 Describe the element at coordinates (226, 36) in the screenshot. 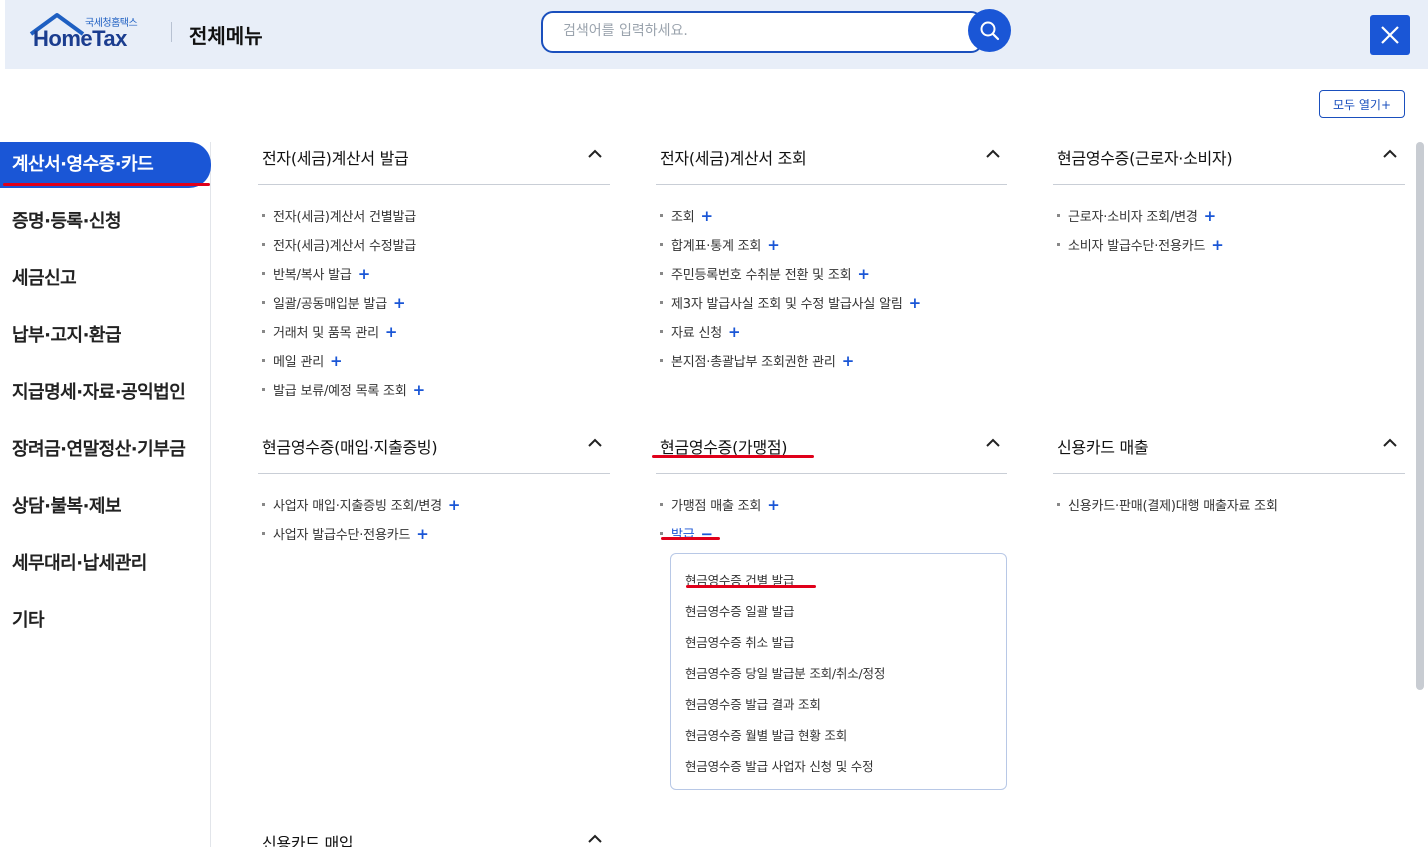

I see `page-title: 전체메뉴` at that location.